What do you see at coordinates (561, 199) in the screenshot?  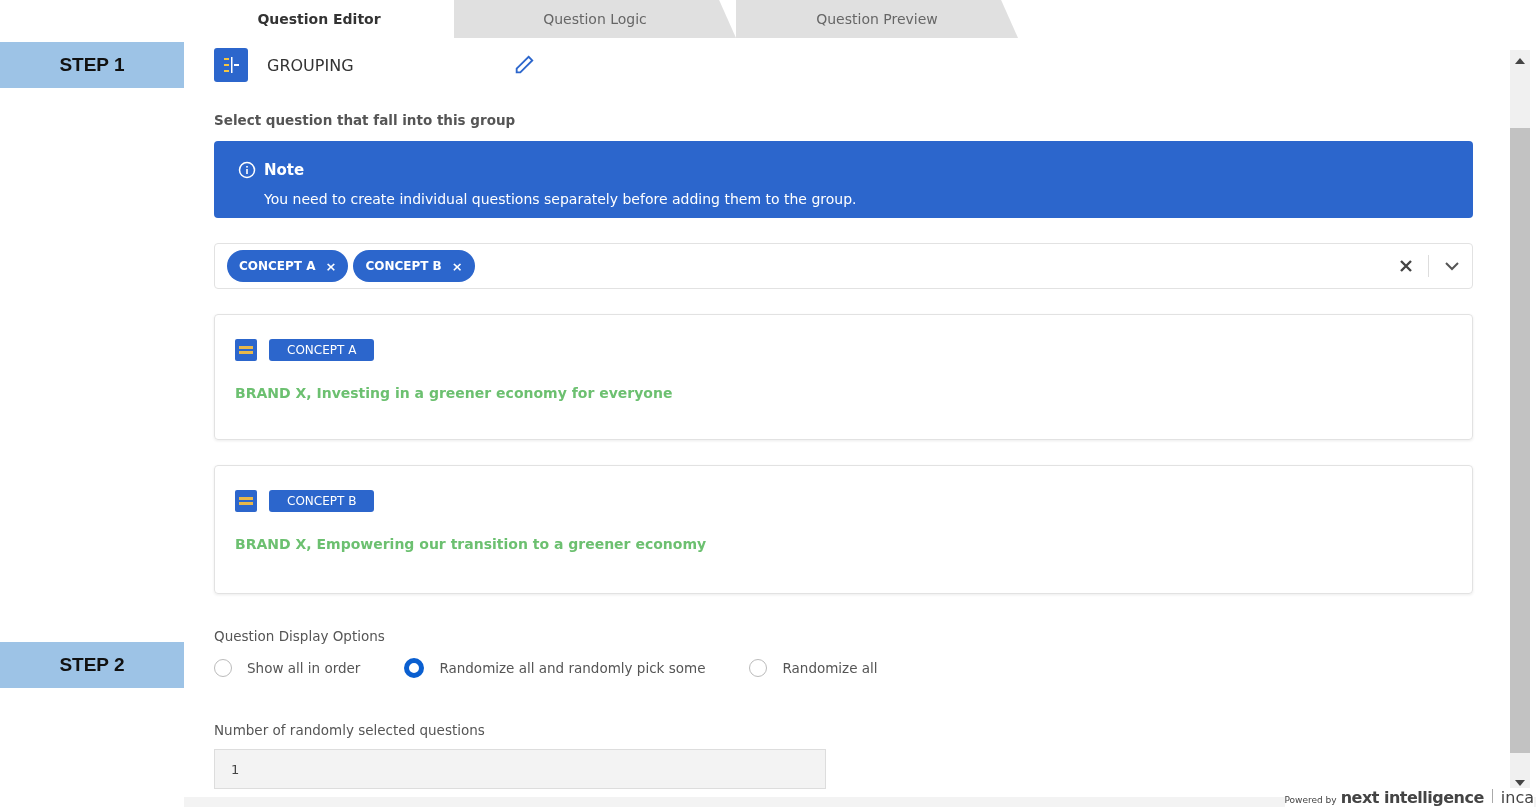 I see `note-text: You need to create individual questions separately before adding them to the group.` at bounding box center [561, 199].